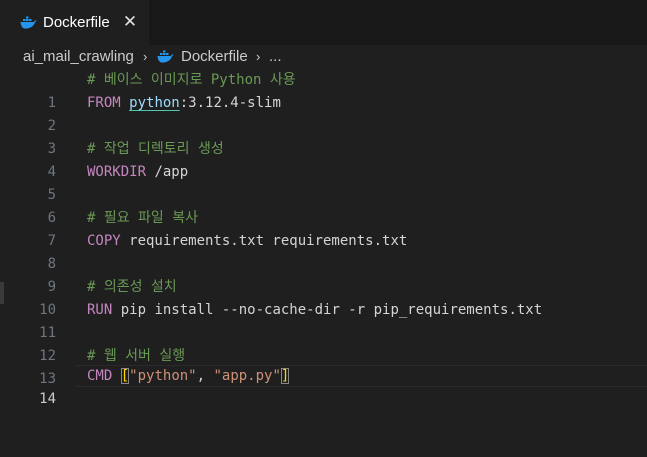 This screenshot has height=457, width=647. I want to click on comment: # 작업 디렉토리 생성, so click(155, 149).